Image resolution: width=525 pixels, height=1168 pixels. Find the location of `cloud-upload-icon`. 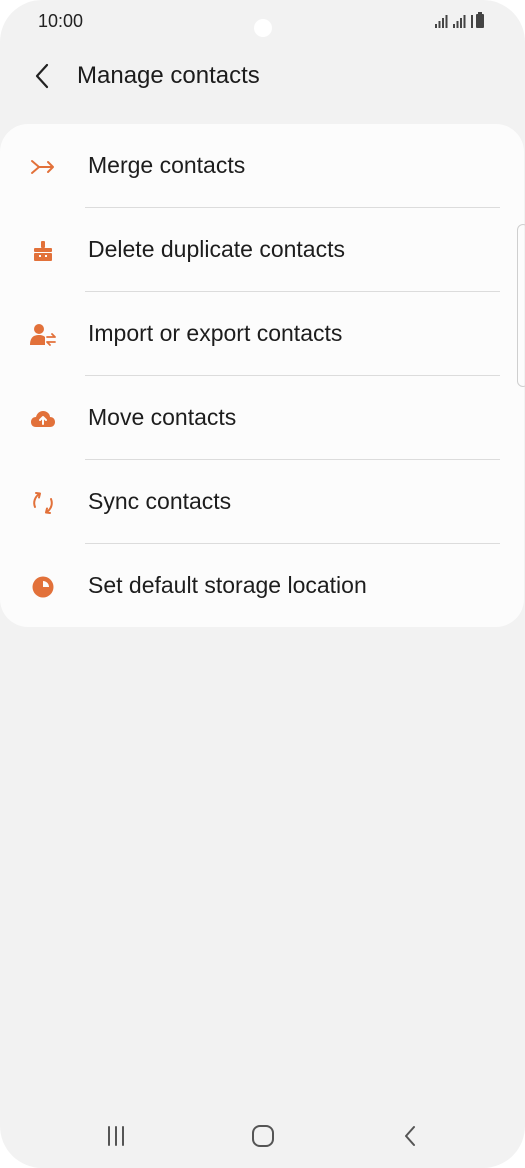

cloud-upload-icon is located at coordinates (43, 419).